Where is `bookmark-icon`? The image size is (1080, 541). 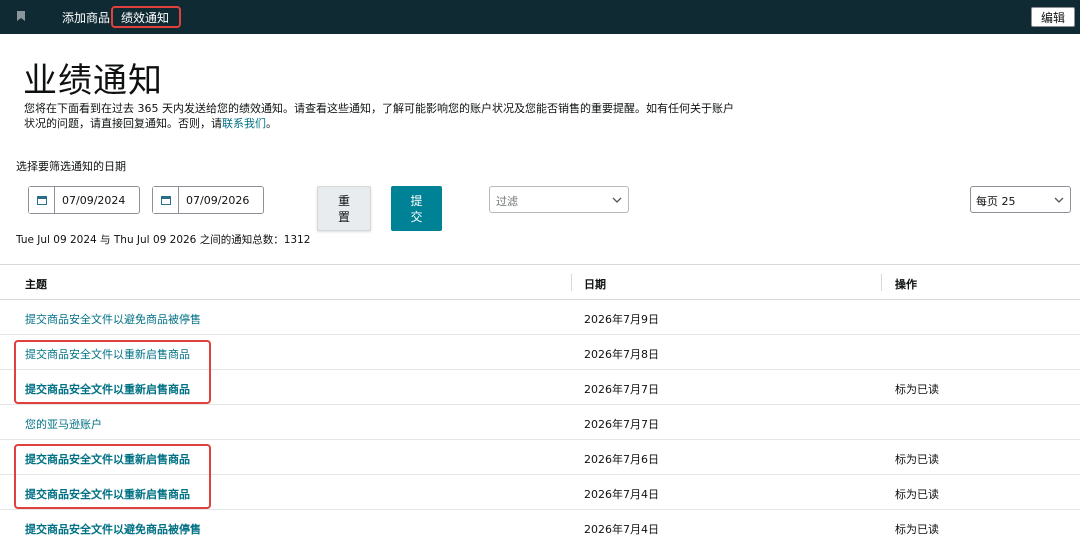 bookmark-icon is located at coordinates (21, 16).